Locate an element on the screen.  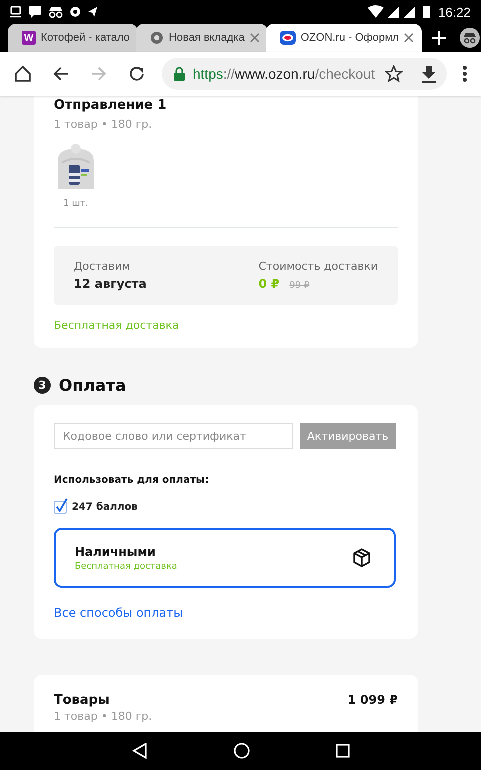
signal-icons is located at coordinates (400, 12).